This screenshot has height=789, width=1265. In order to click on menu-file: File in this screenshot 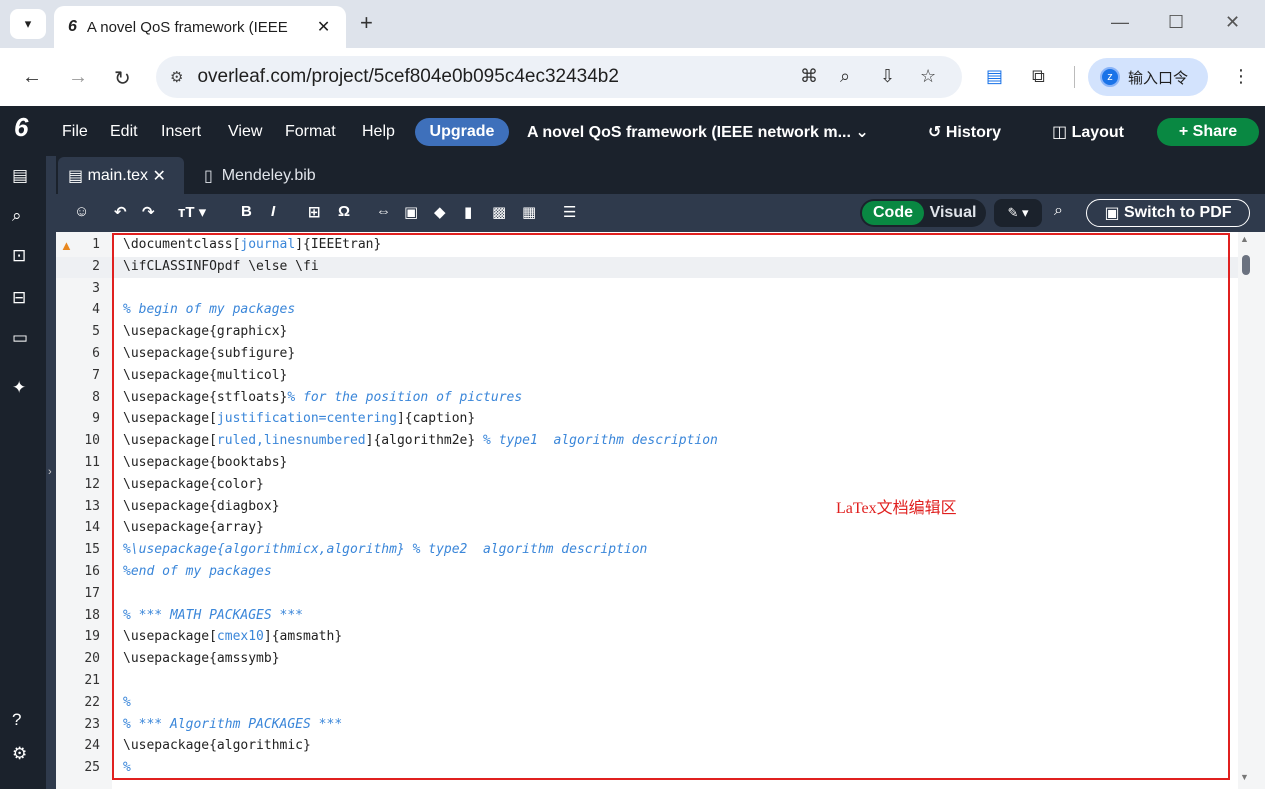, I will do `click(75, 132)`.